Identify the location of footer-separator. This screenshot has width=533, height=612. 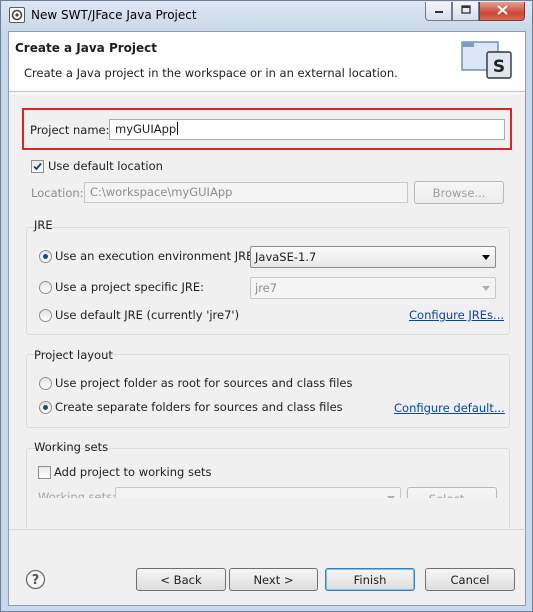
(267, 529).